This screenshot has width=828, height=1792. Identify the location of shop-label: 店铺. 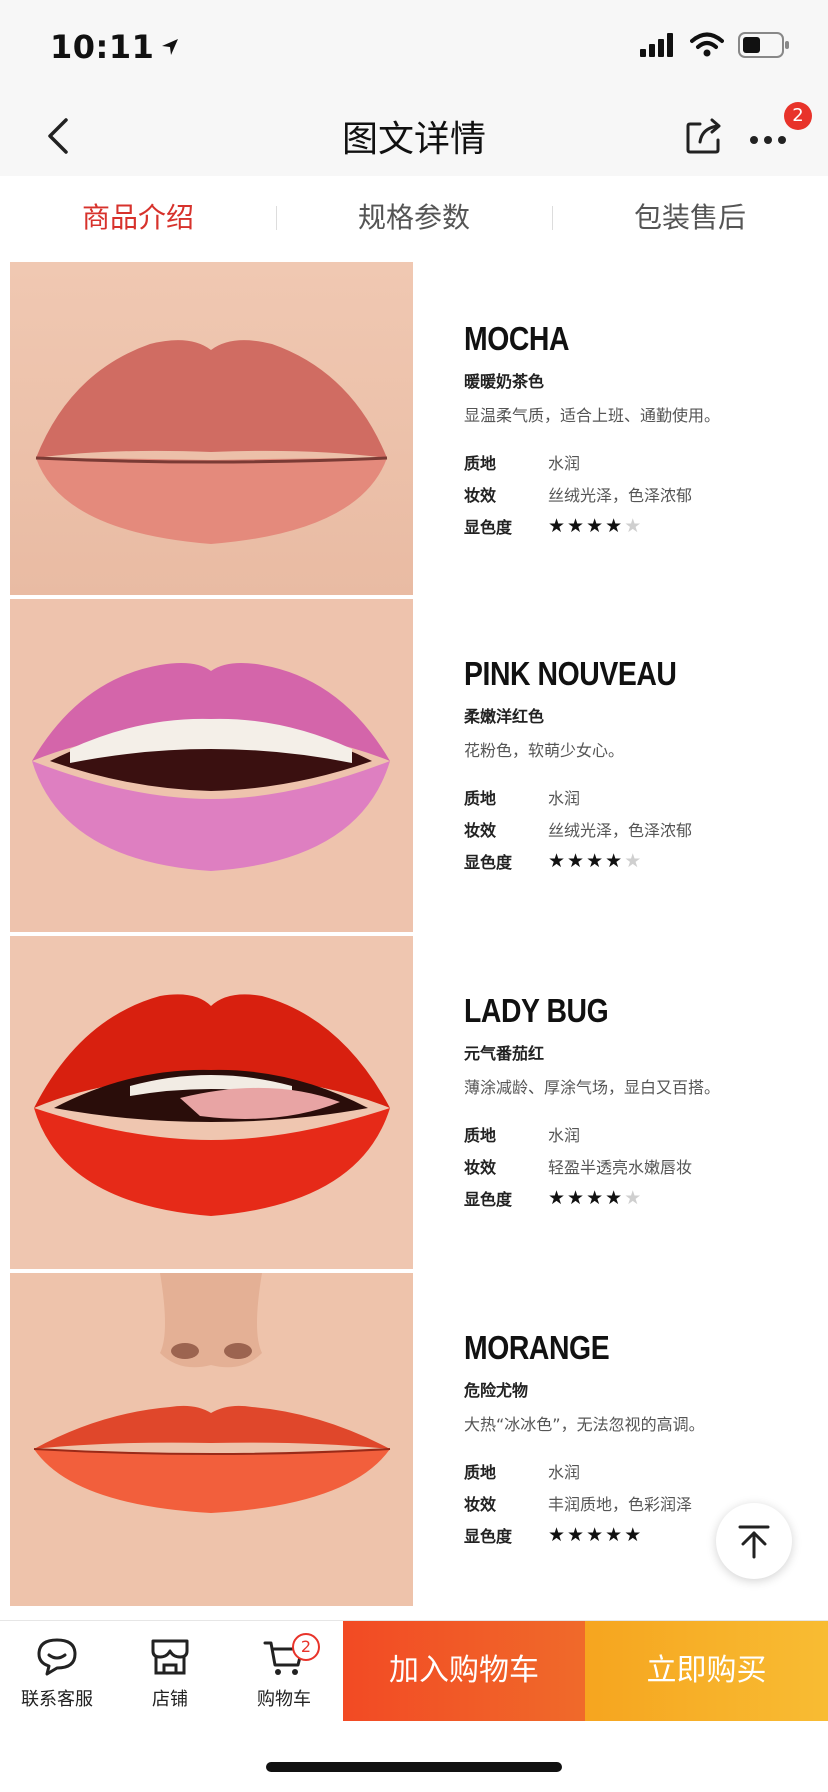
(170, 1699).